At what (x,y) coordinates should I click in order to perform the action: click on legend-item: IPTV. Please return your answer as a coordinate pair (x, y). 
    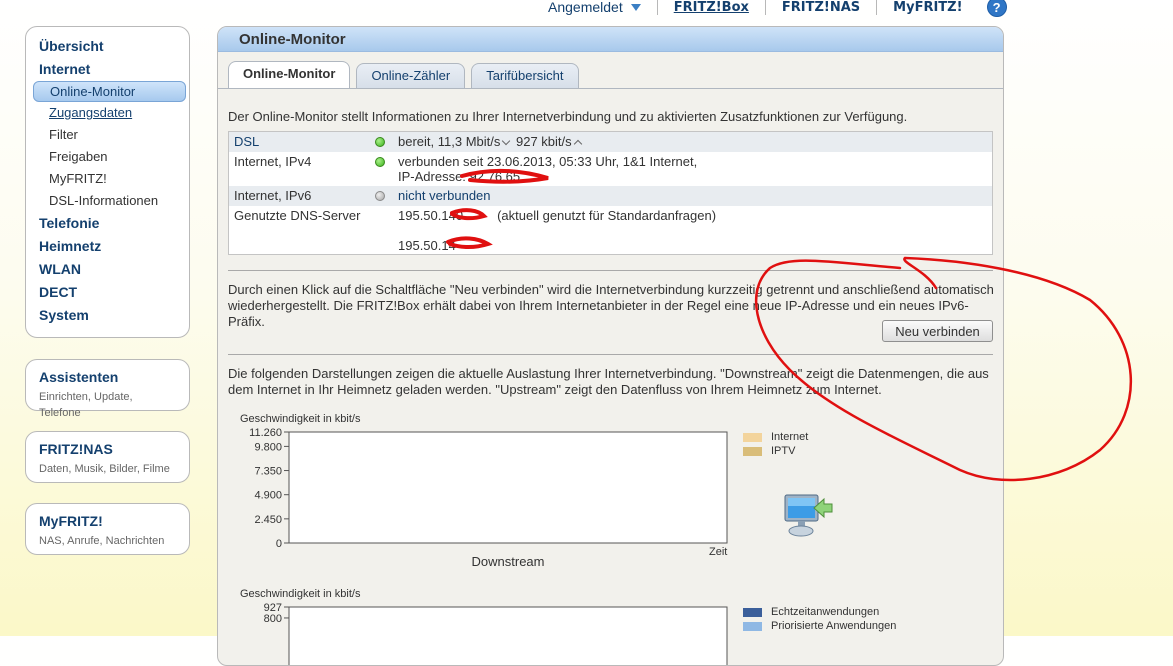
    Looking at the image, I should click on (775, 451).